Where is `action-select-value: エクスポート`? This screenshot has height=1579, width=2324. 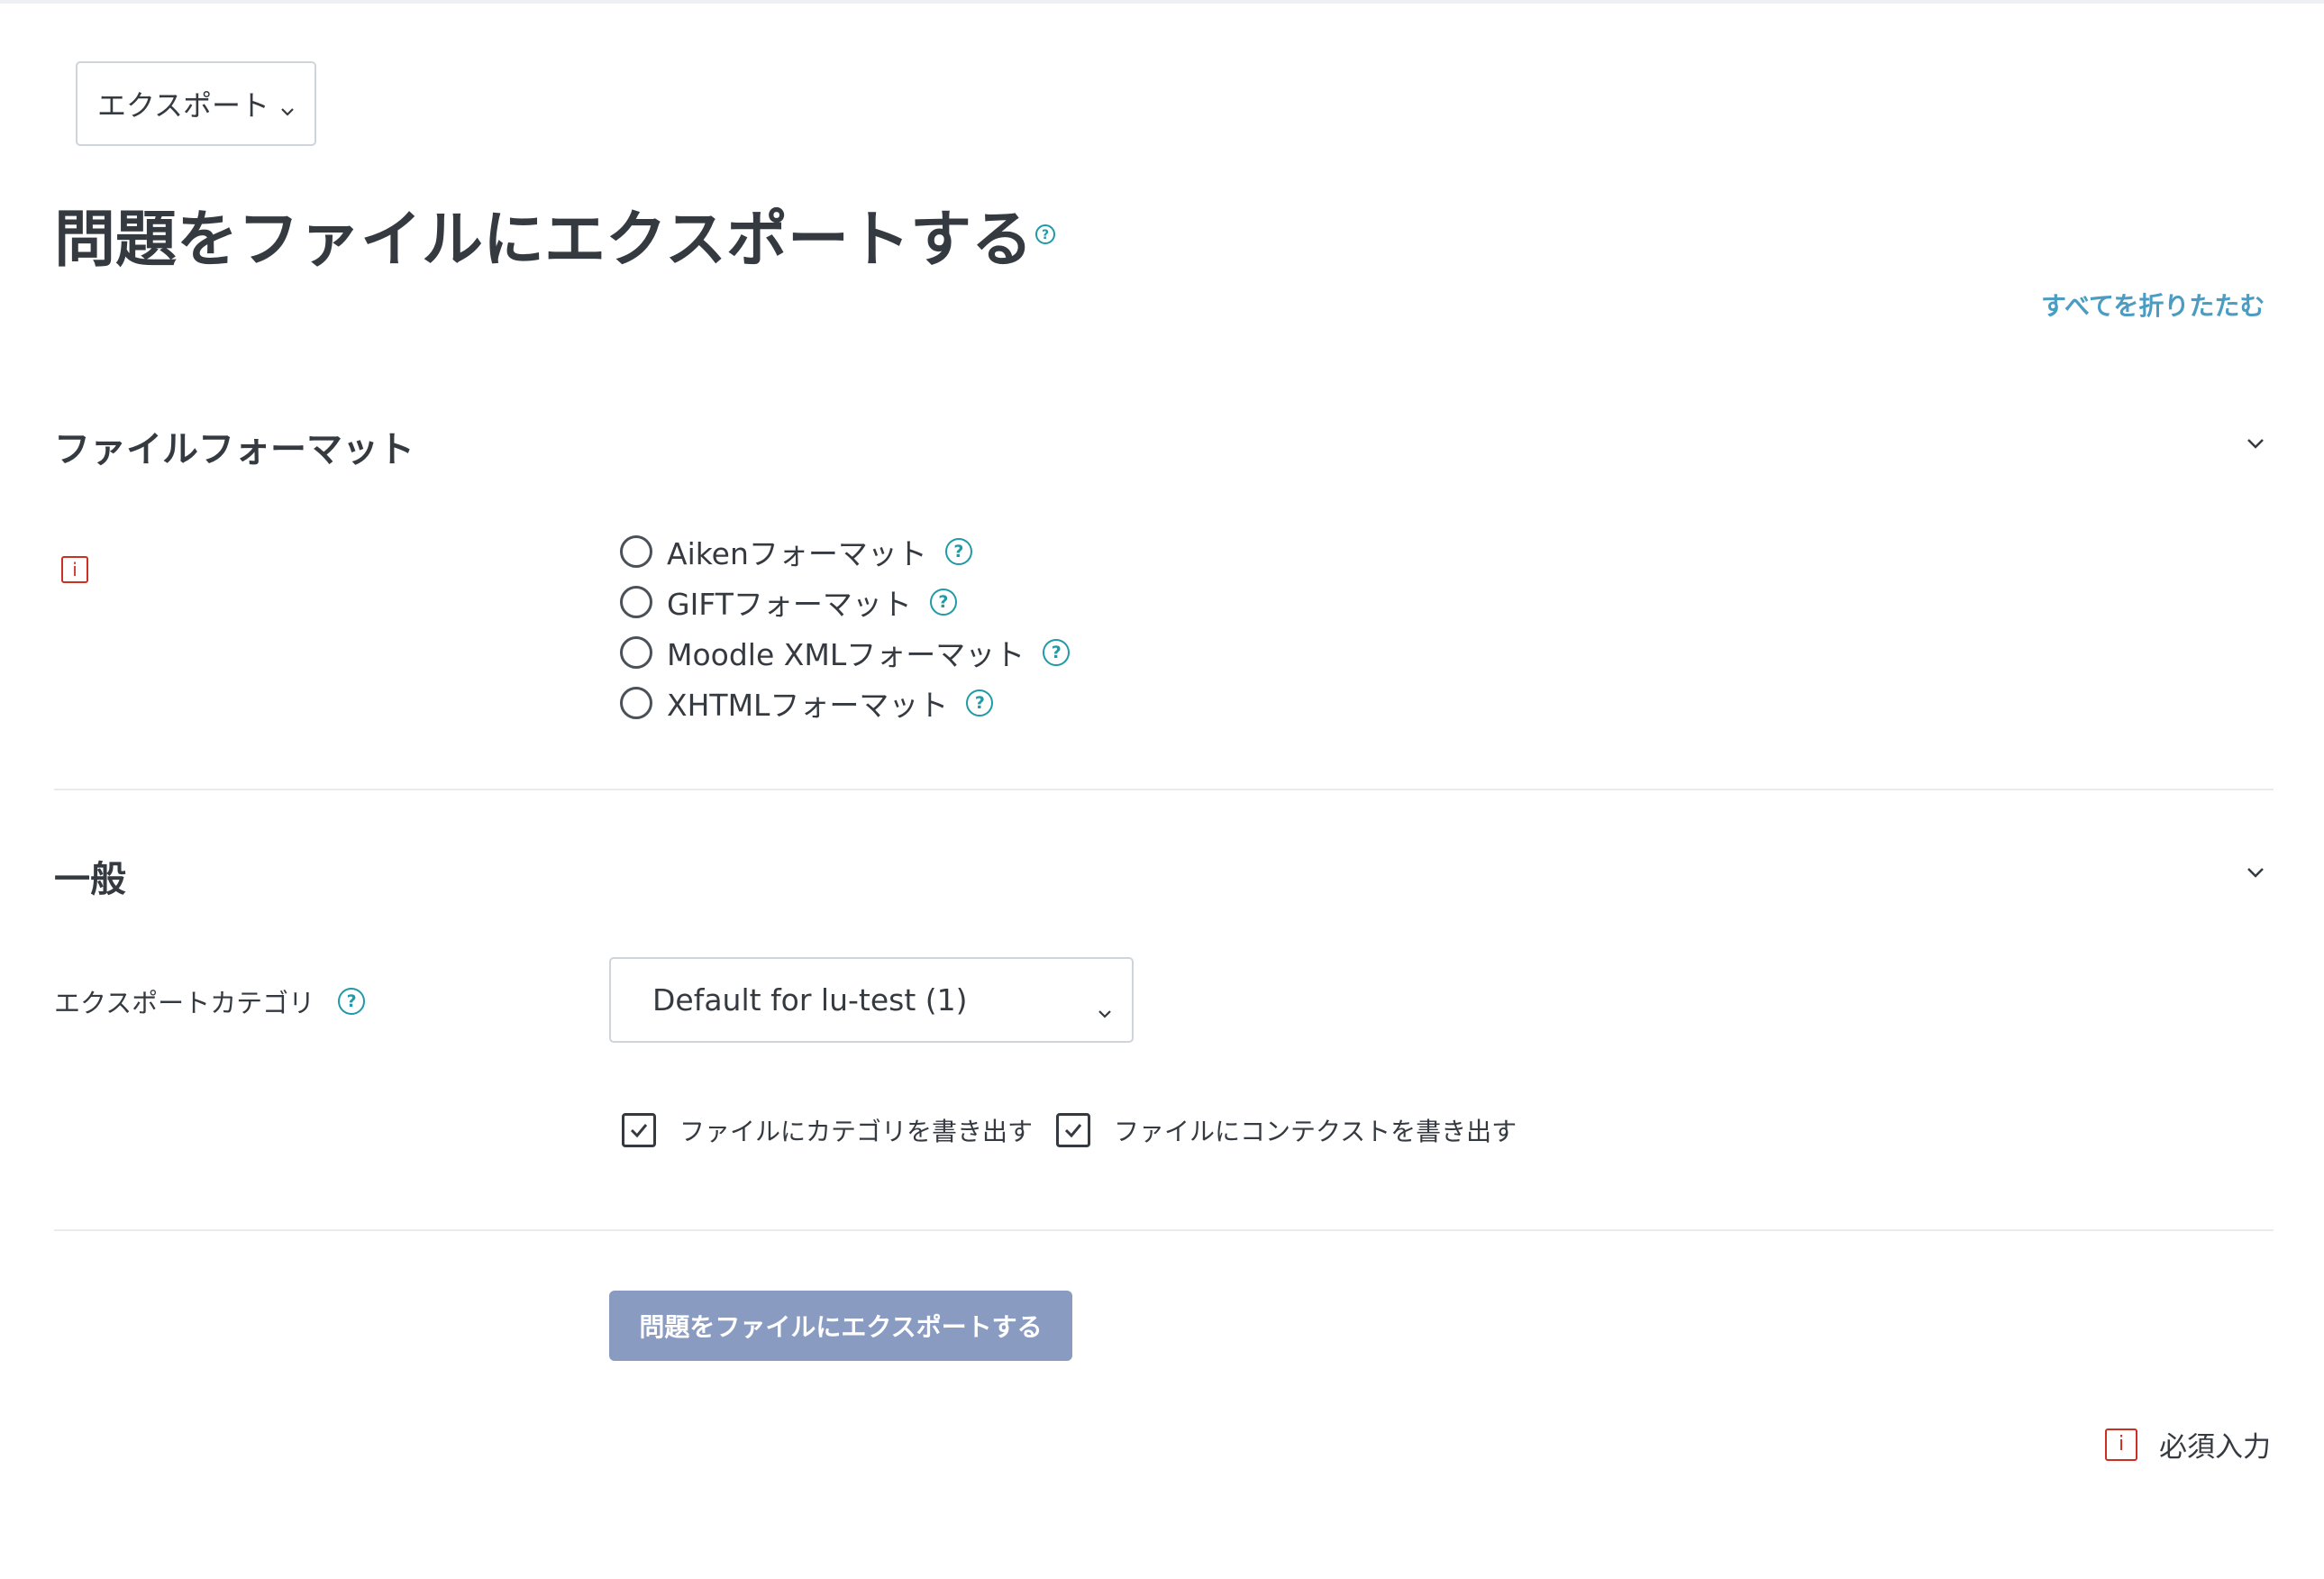
action-select-value: エクスポート is located at coordinates (183, 105).